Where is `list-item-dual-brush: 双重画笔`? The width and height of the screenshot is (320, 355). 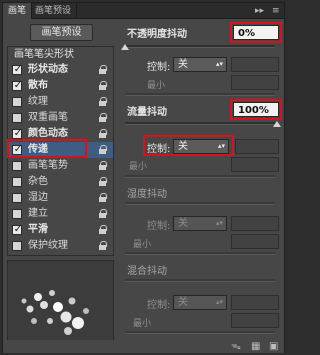
list-item-dual-brush: 双重画笔 is located at coordinates (60, 118).